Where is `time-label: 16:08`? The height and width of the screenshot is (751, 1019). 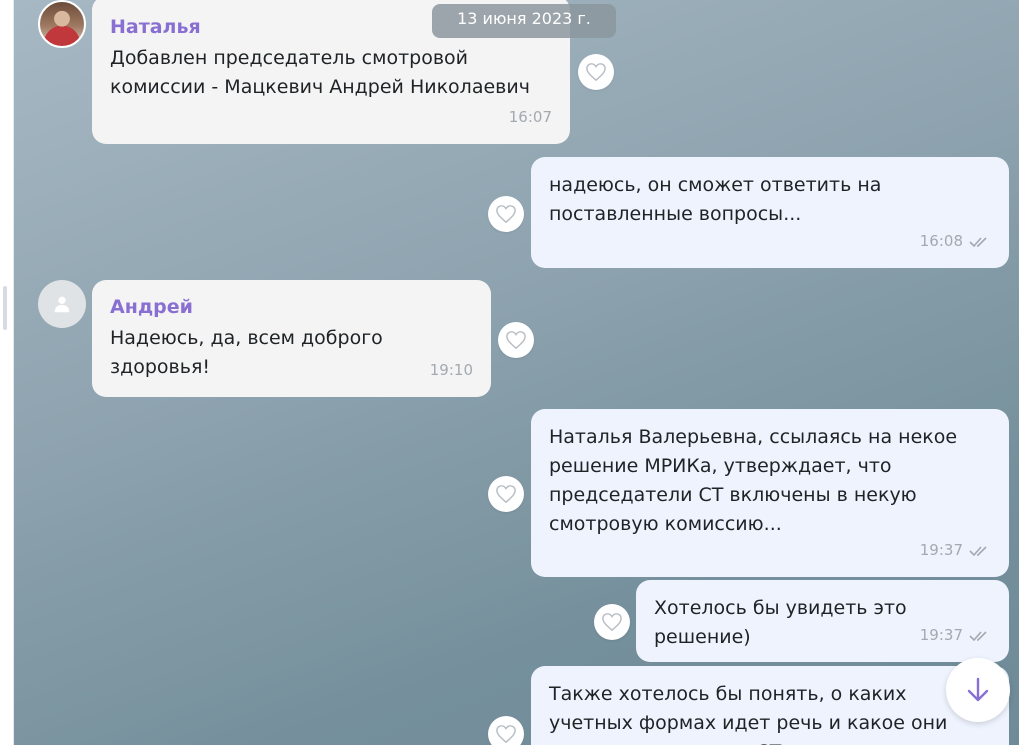 time-label: 16:08 is located at coordinates (941, 241).